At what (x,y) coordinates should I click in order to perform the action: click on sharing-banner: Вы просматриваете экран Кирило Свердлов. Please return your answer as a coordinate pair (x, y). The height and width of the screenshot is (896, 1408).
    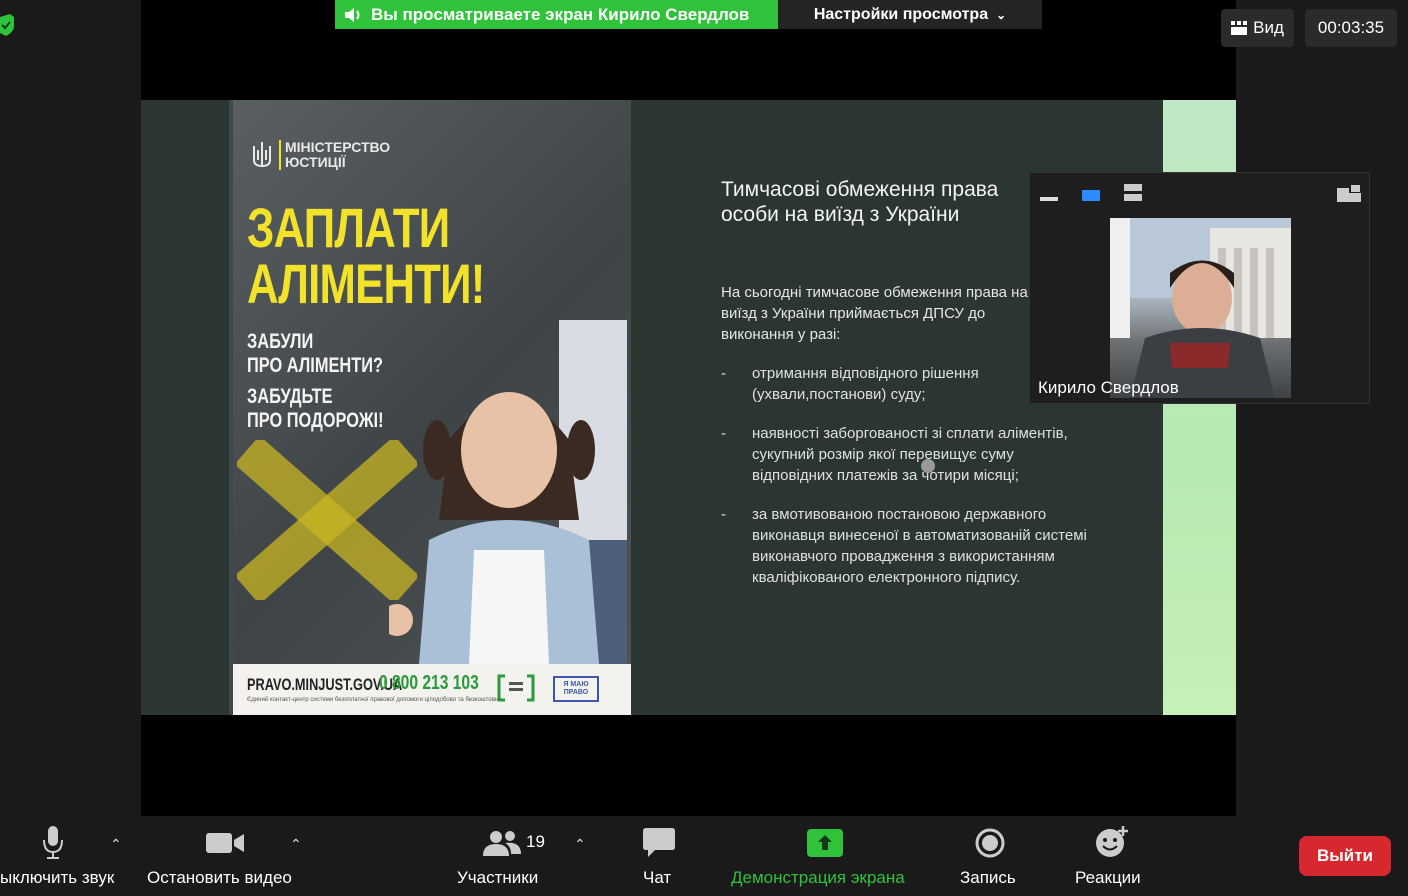
    Looking at the image, I should click on (556, 14).